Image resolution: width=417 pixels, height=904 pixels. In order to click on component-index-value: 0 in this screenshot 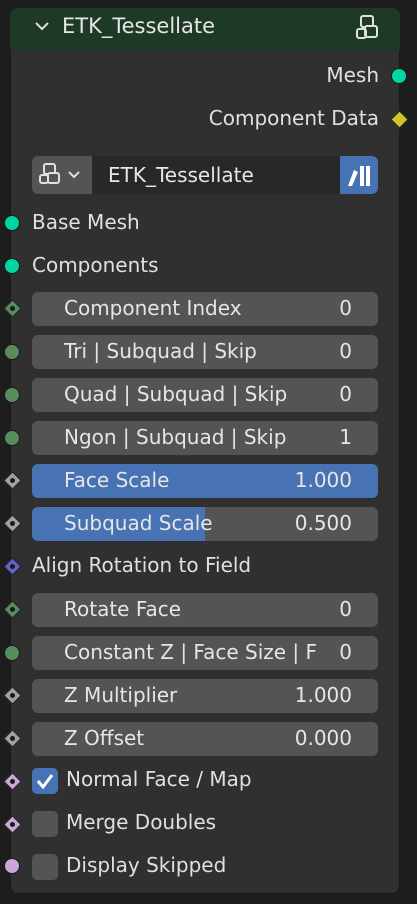, I will do `click(345, 308)`.